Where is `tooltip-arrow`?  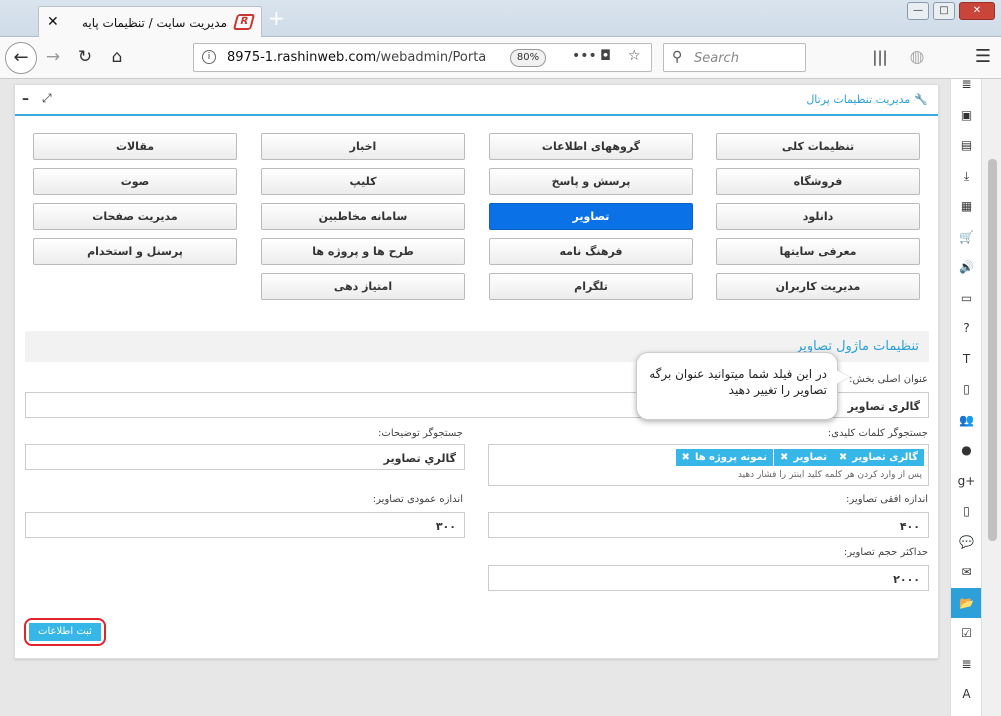
tooltip-arrow is located at coordinates (843, 377).